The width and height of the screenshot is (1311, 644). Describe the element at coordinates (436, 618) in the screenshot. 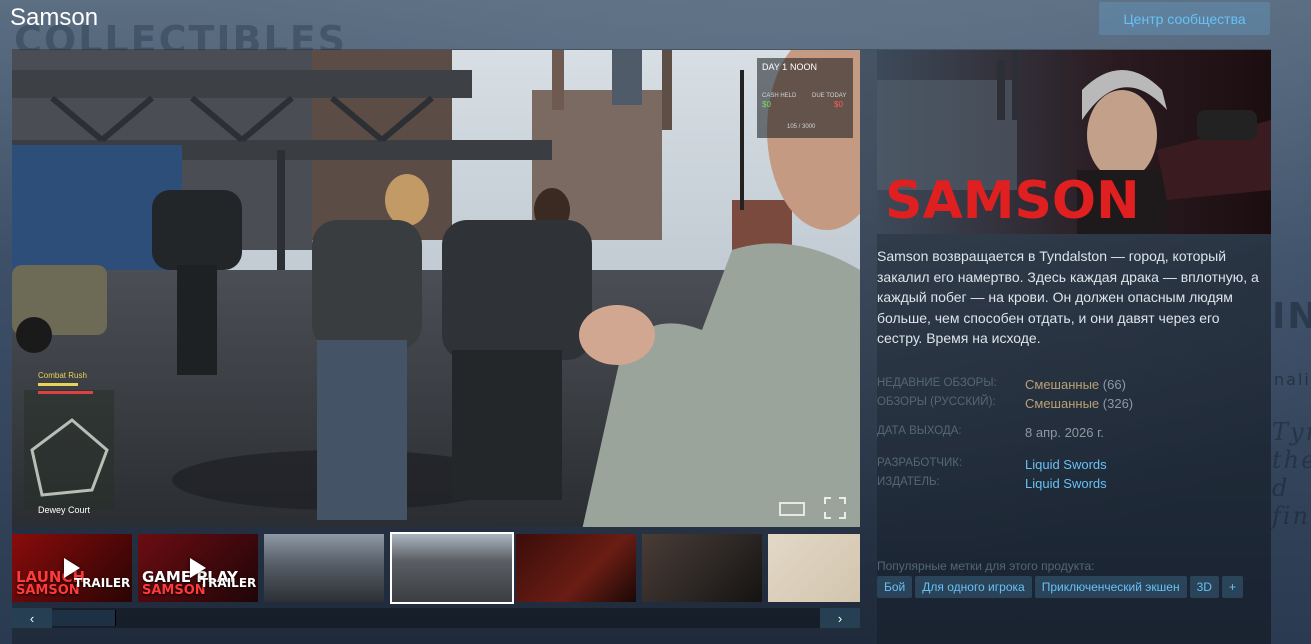

I see `thumbnail-scrollbar` at that location.